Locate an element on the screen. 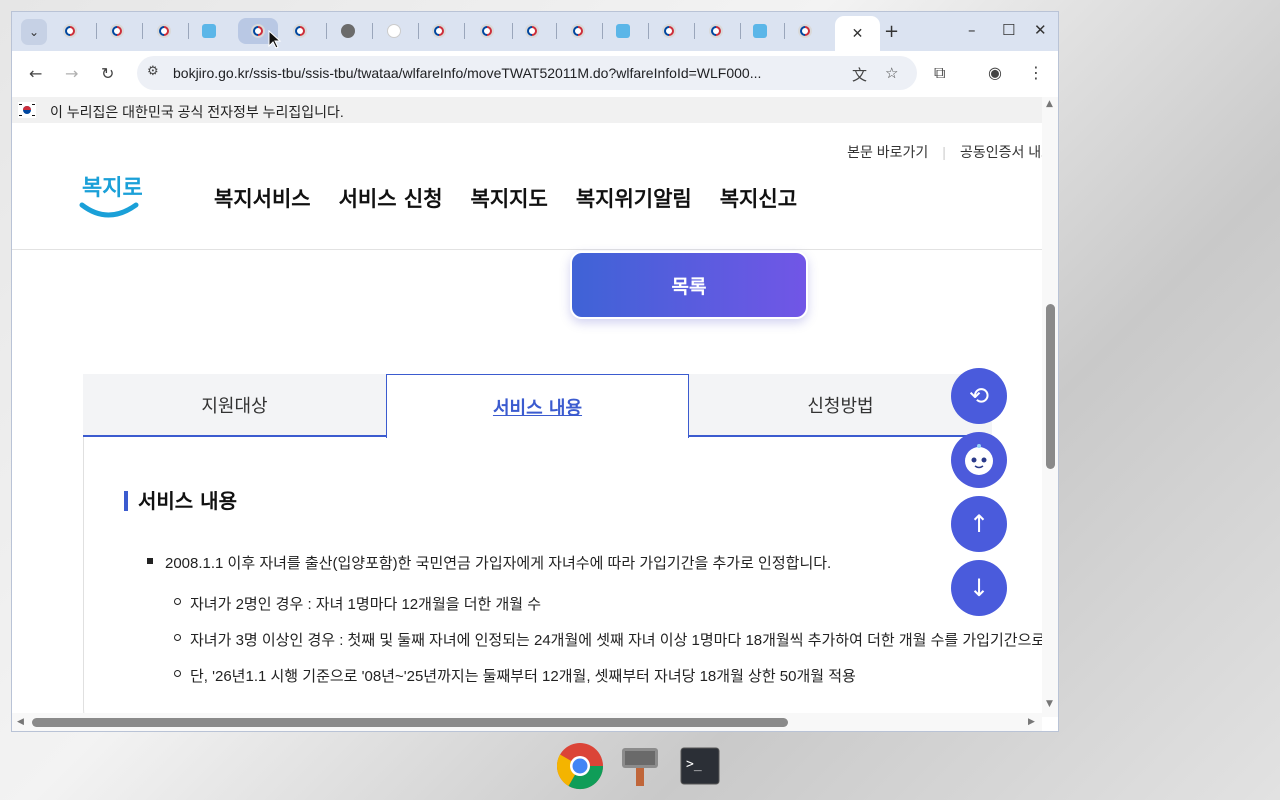 This screenshot has width=1280, height=800. vertical-scrollbar: ▲ ▼ is located at coordinates (1050, 407).